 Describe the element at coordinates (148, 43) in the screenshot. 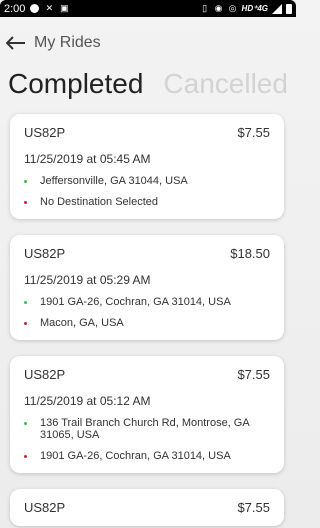

I see `header: My Rides` at that location.